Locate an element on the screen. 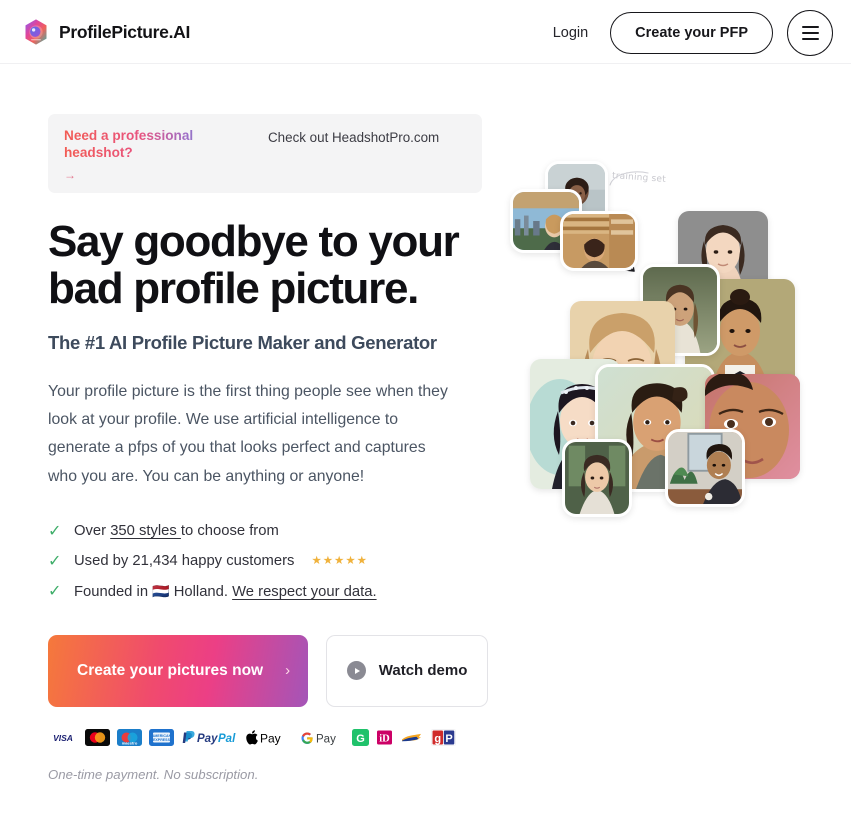 The image size is (851, 835). ideal-icon: iD is located at coordinates (384, 738).